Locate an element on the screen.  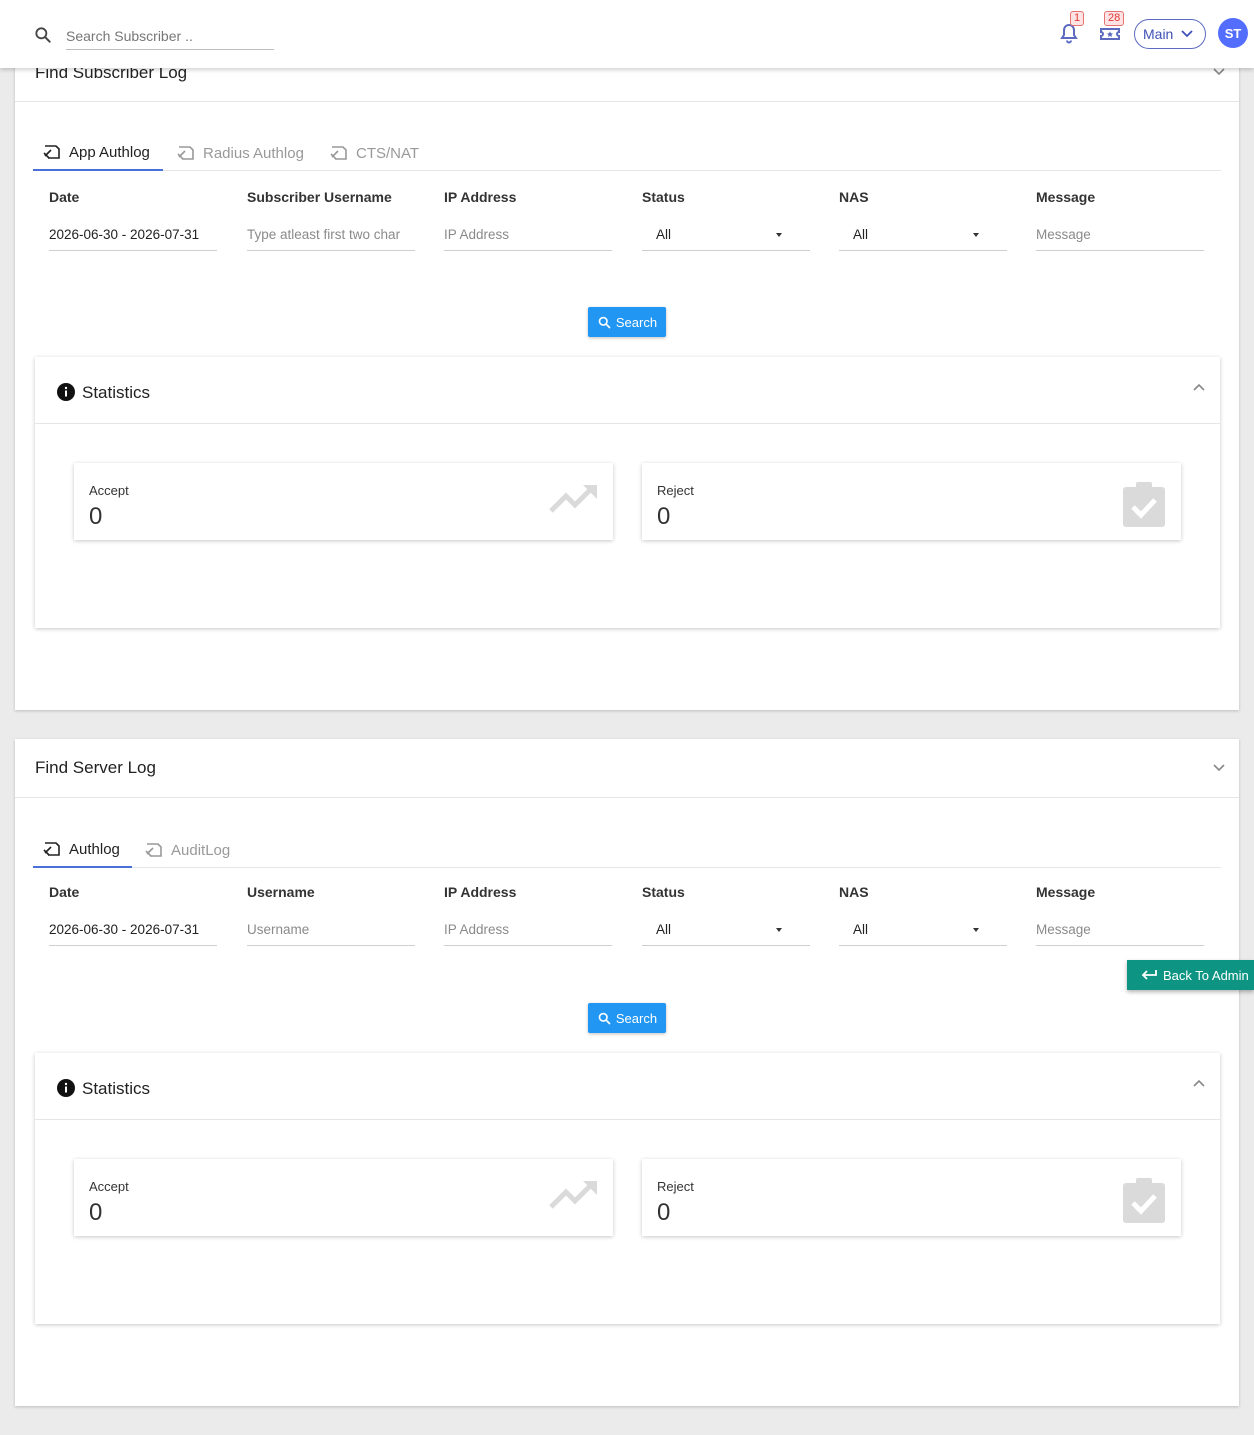
username-input: Type atleast first two char is located at coordinates (331, 235).